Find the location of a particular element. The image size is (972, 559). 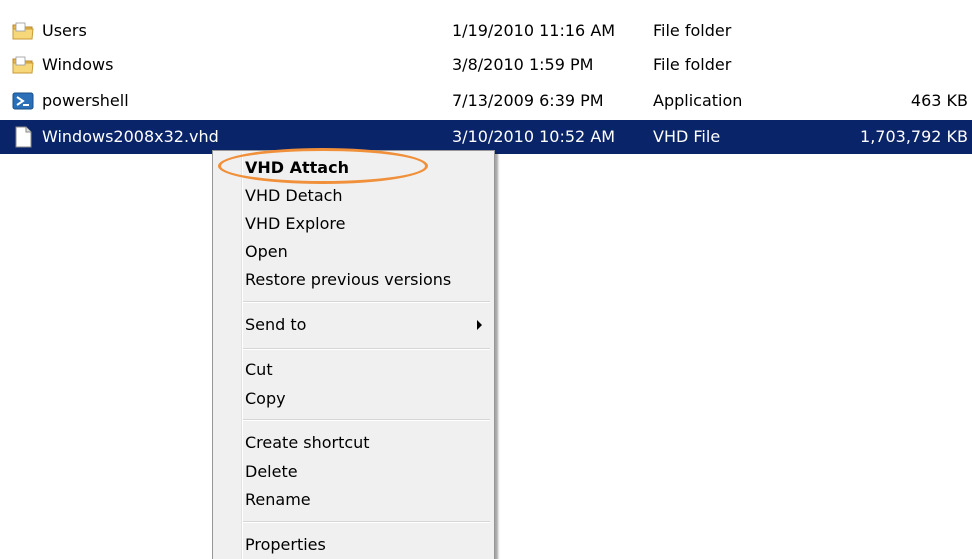

powershell-icon is located at coordinates (23, 101).